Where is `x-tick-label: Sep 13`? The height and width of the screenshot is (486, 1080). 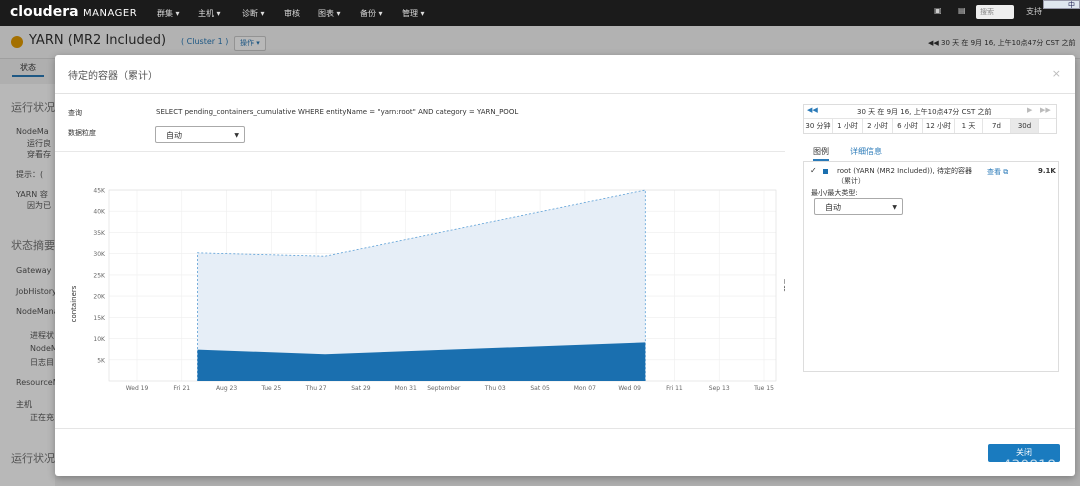 x-tick-label: Sep 13 is located at coordinates (719, 388).